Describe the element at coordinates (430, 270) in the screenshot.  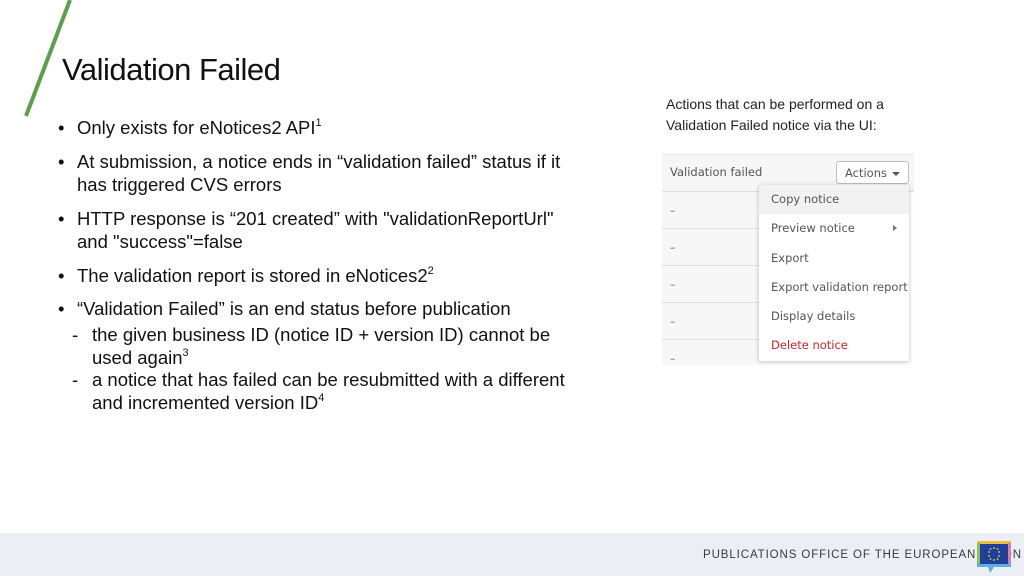
I see `footnote-ref: 2` at that location.